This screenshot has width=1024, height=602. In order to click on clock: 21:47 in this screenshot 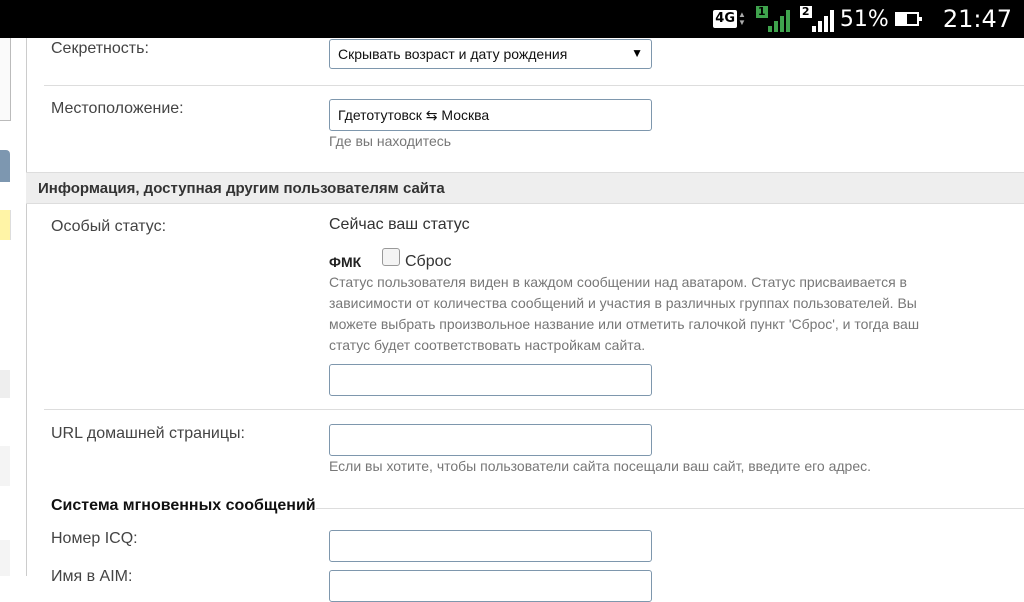, I will do `click(977, 19)`.